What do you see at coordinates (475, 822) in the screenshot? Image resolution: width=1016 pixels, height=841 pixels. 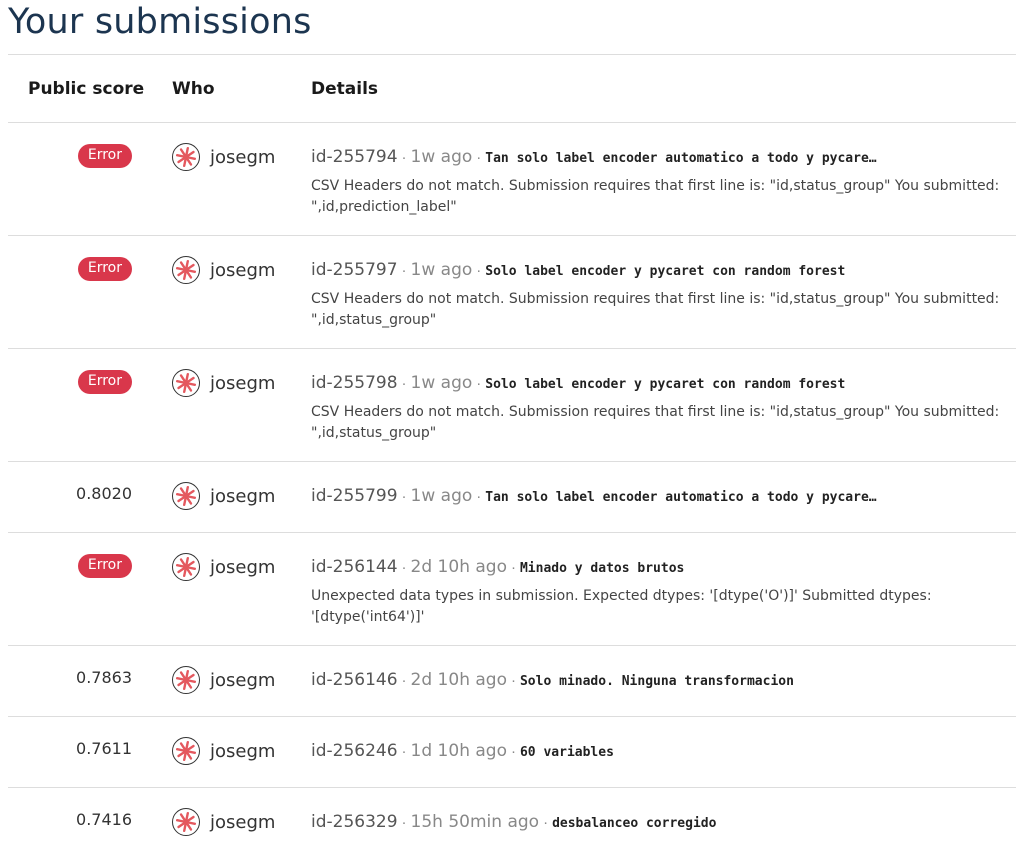 I see `submission-time: 15h 50min ago` at bounding box center [475, 822].